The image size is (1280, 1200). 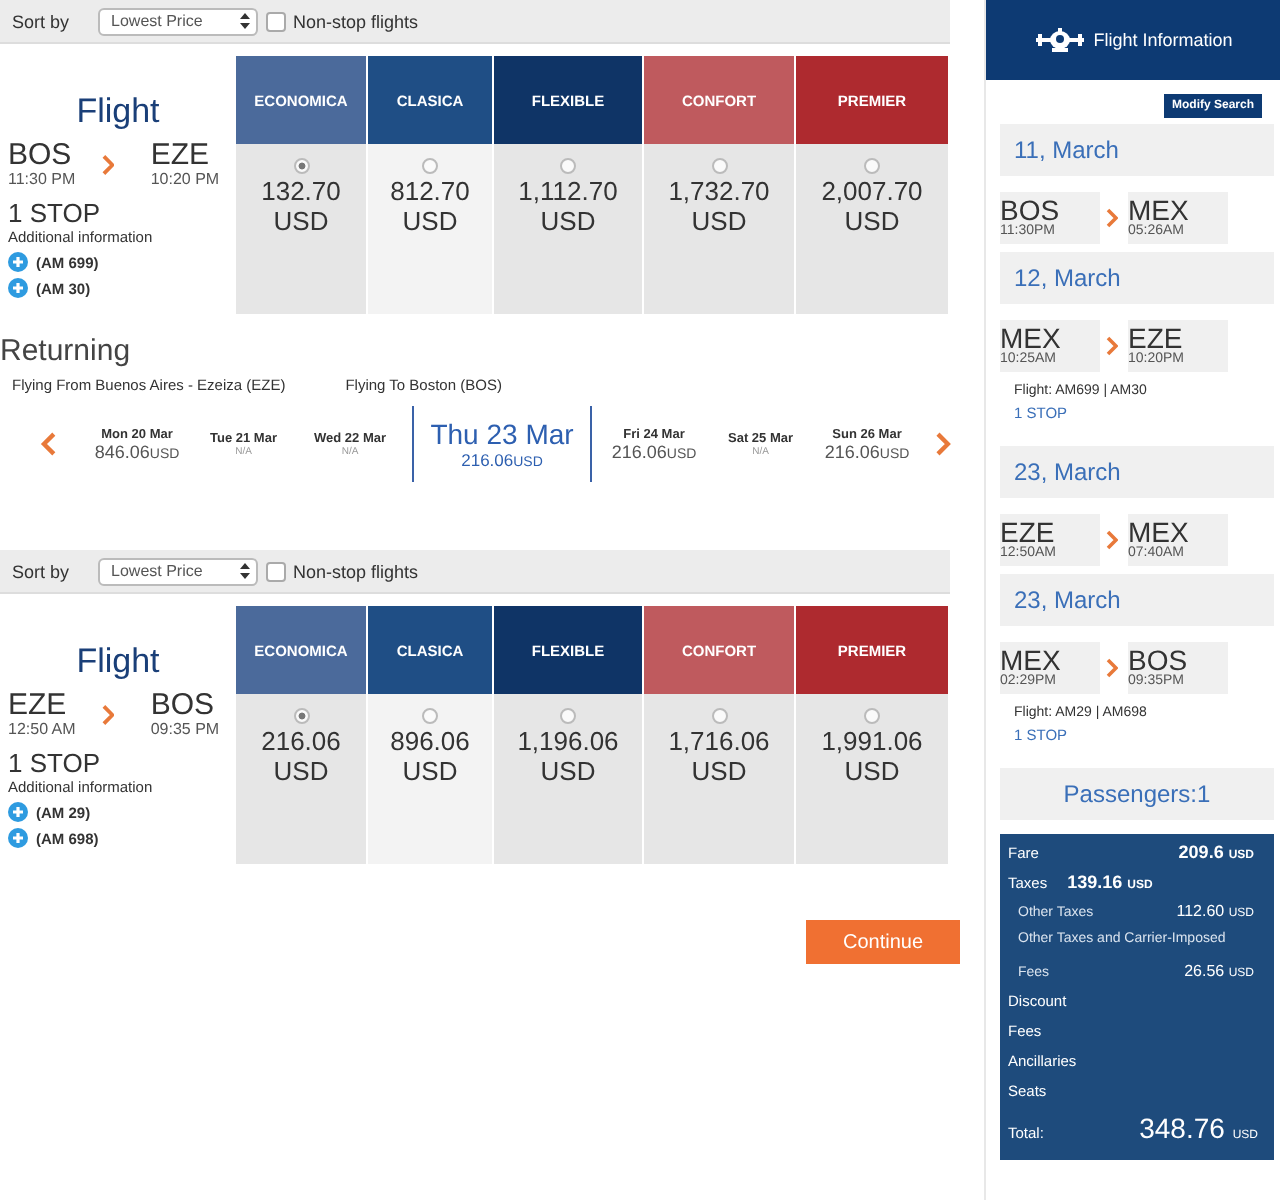 What do you see at coordinates (1137, 278) in the screenshot?
I see `date-header: 12, March` at bounding box center [1137, 278].